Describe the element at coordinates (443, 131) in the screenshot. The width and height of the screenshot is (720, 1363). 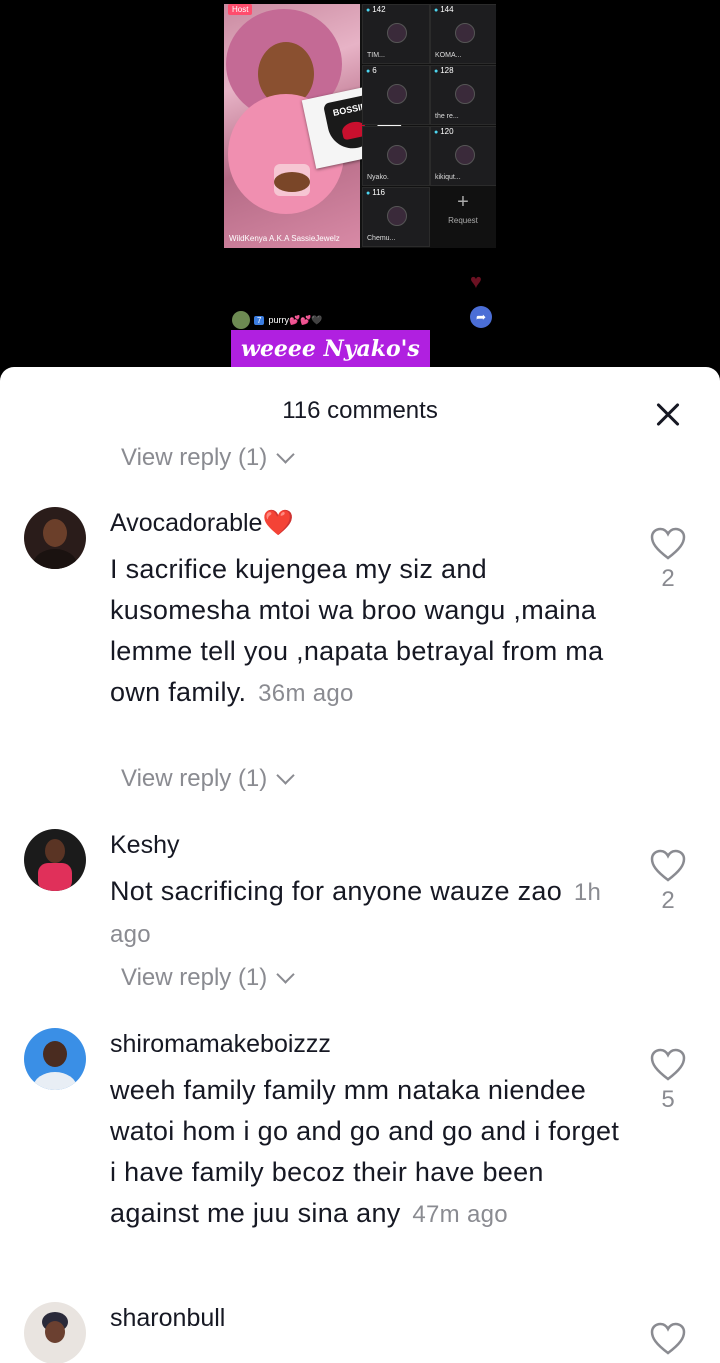
I see `guest-count: 120` at that location.